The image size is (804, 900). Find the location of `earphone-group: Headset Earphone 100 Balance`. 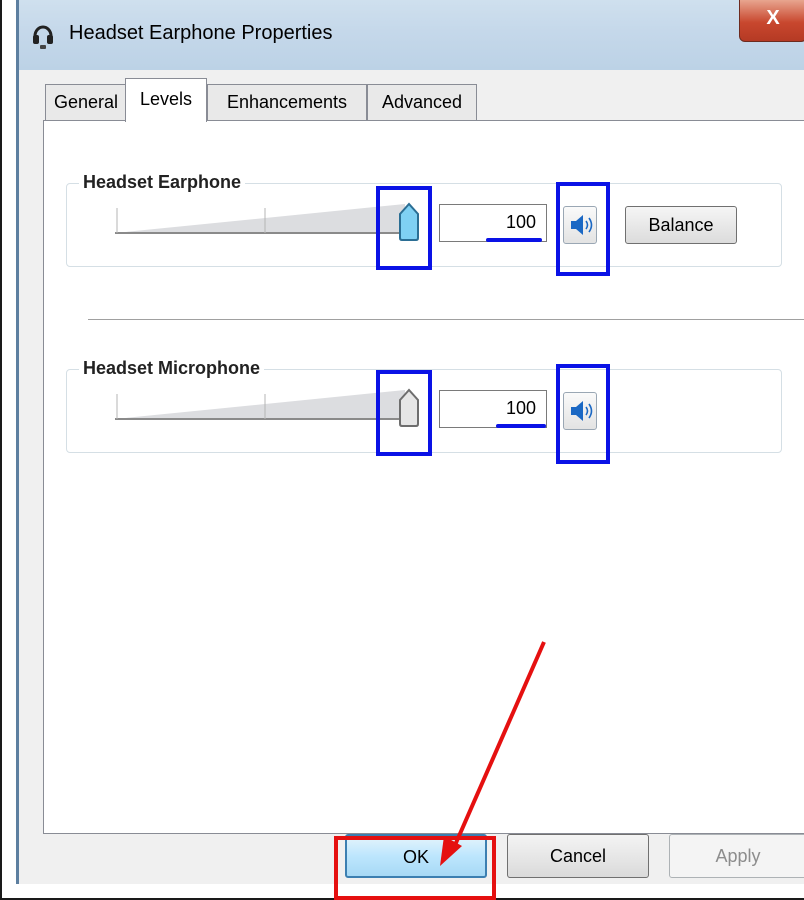

earphone-group: Headset Earphone 100 Balance is located at coordinates (424, 219).